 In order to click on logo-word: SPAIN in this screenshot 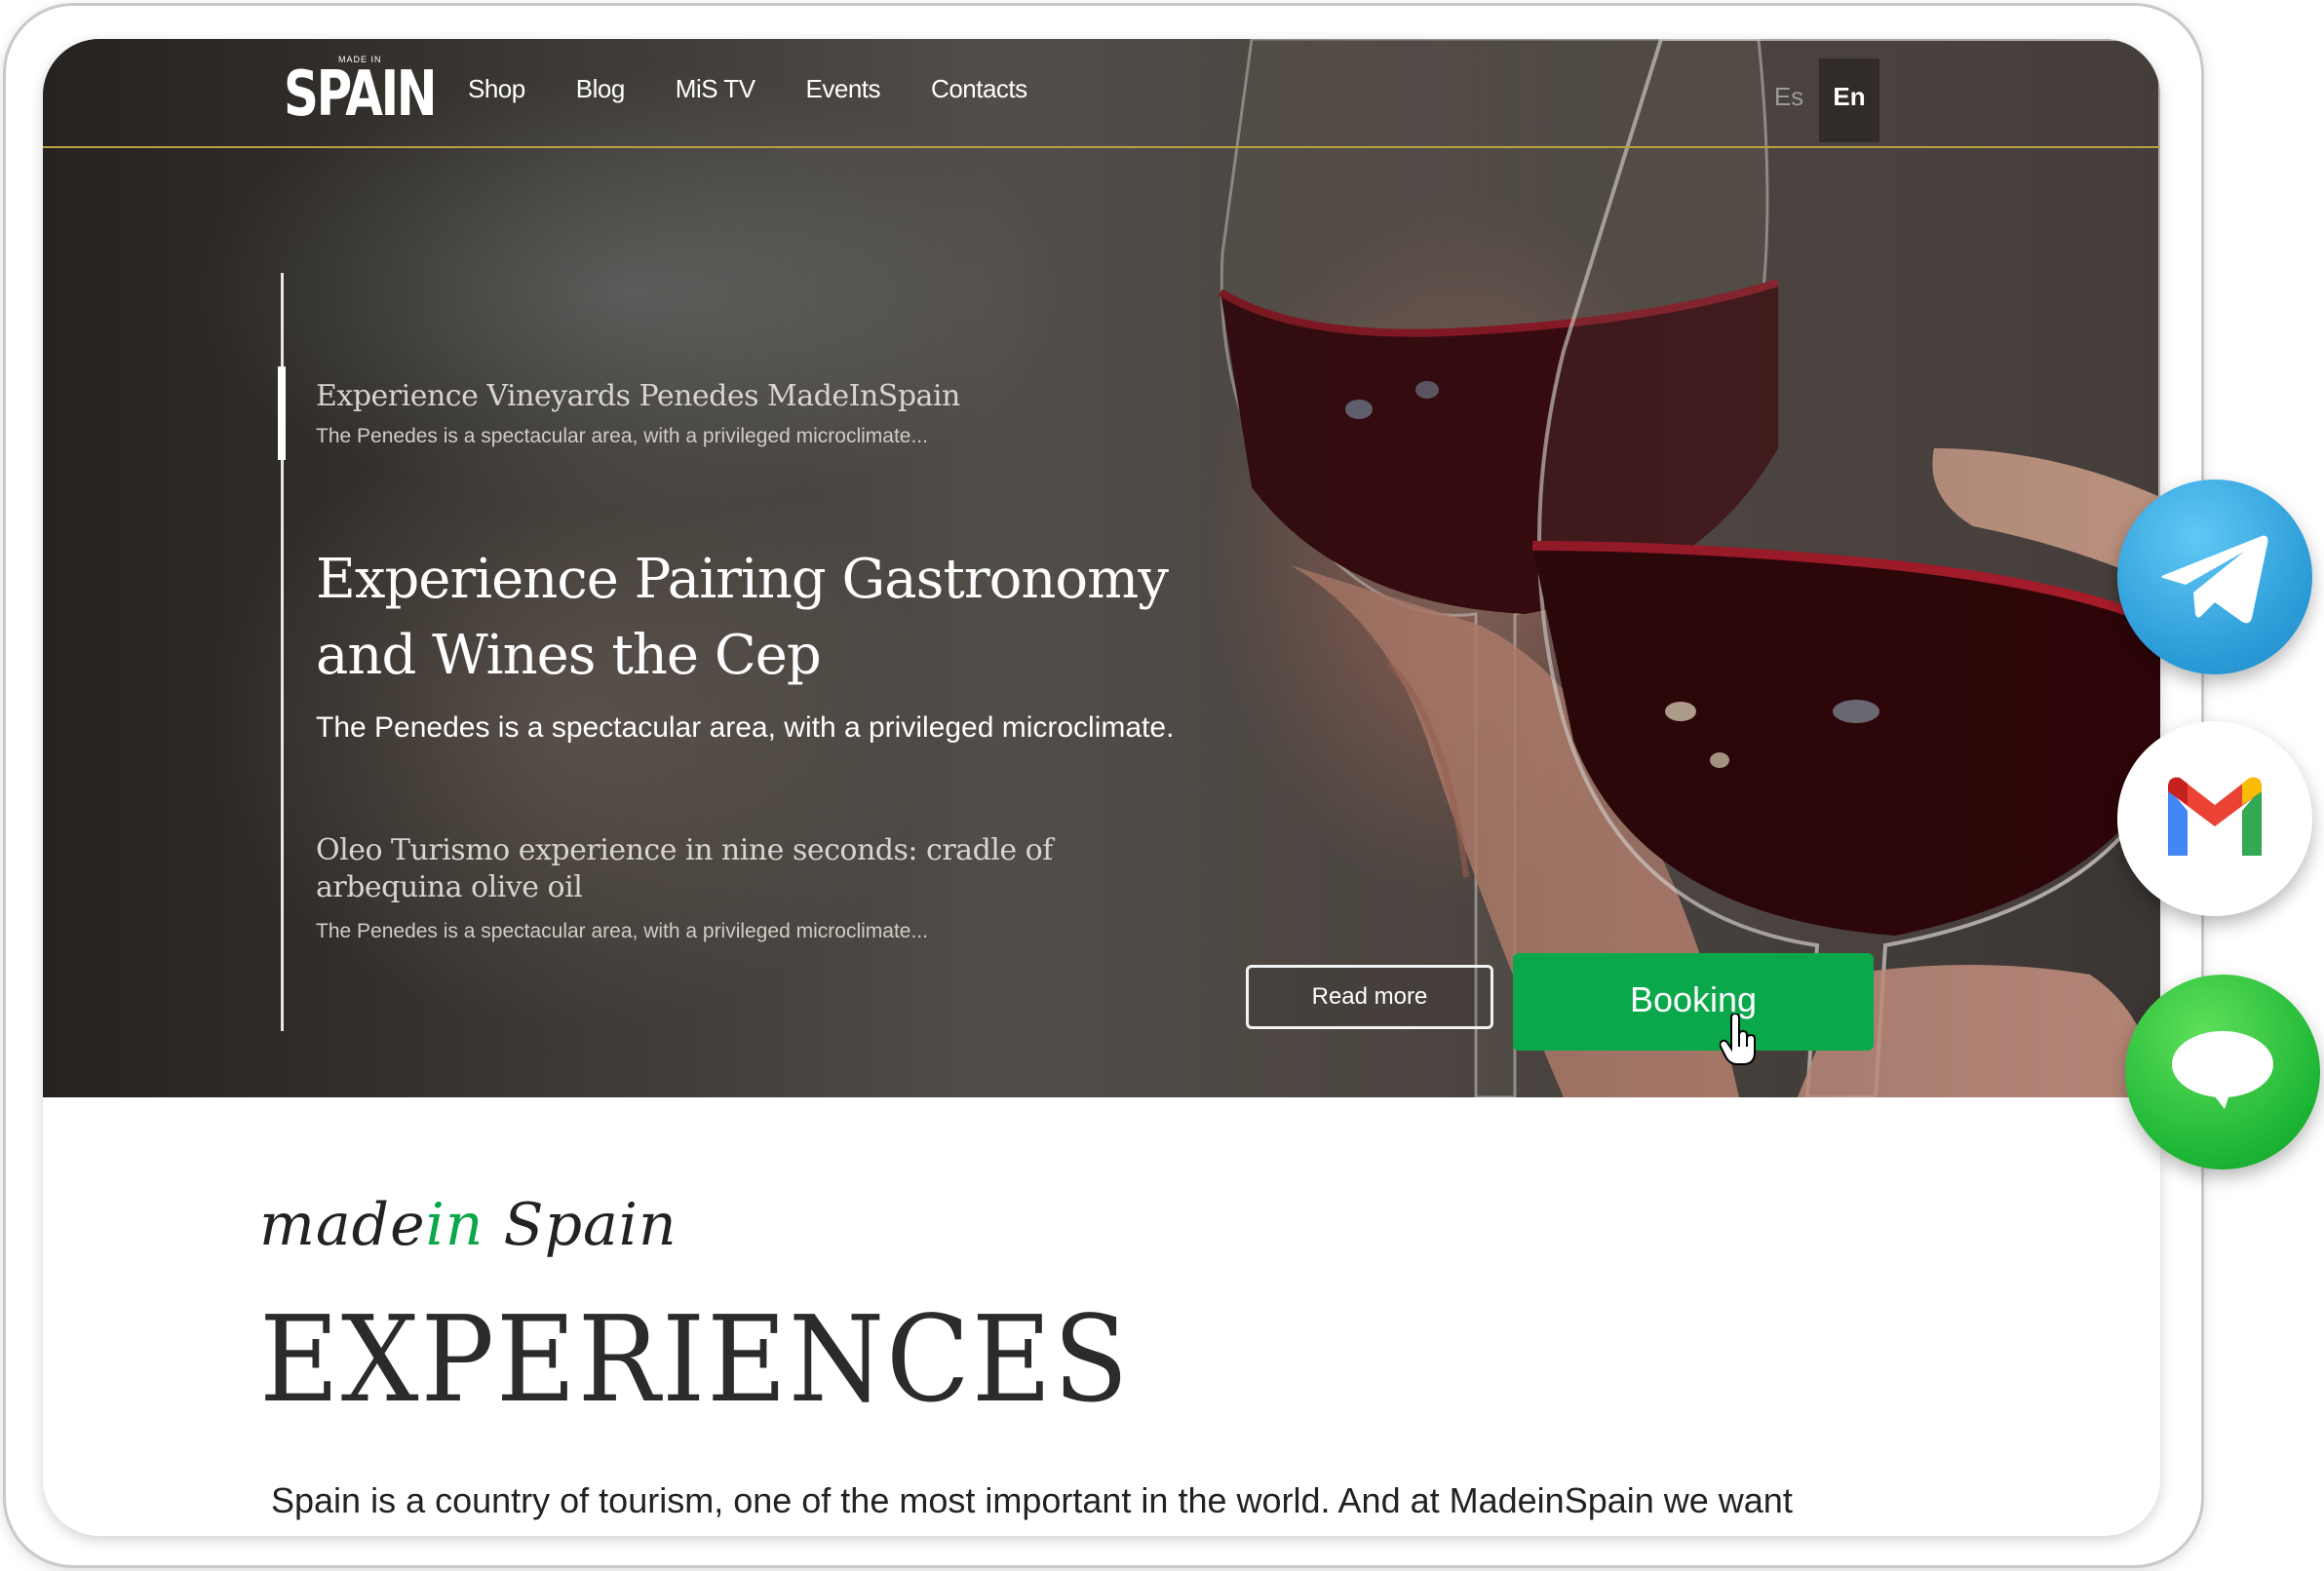, I will do `click(361, 94)`.